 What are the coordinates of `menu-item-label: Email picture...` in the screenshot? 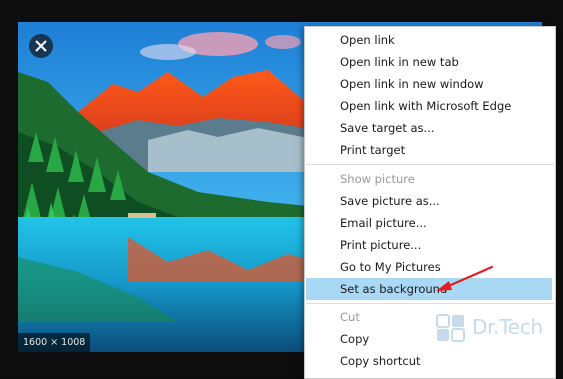 It's located at (383, 223).